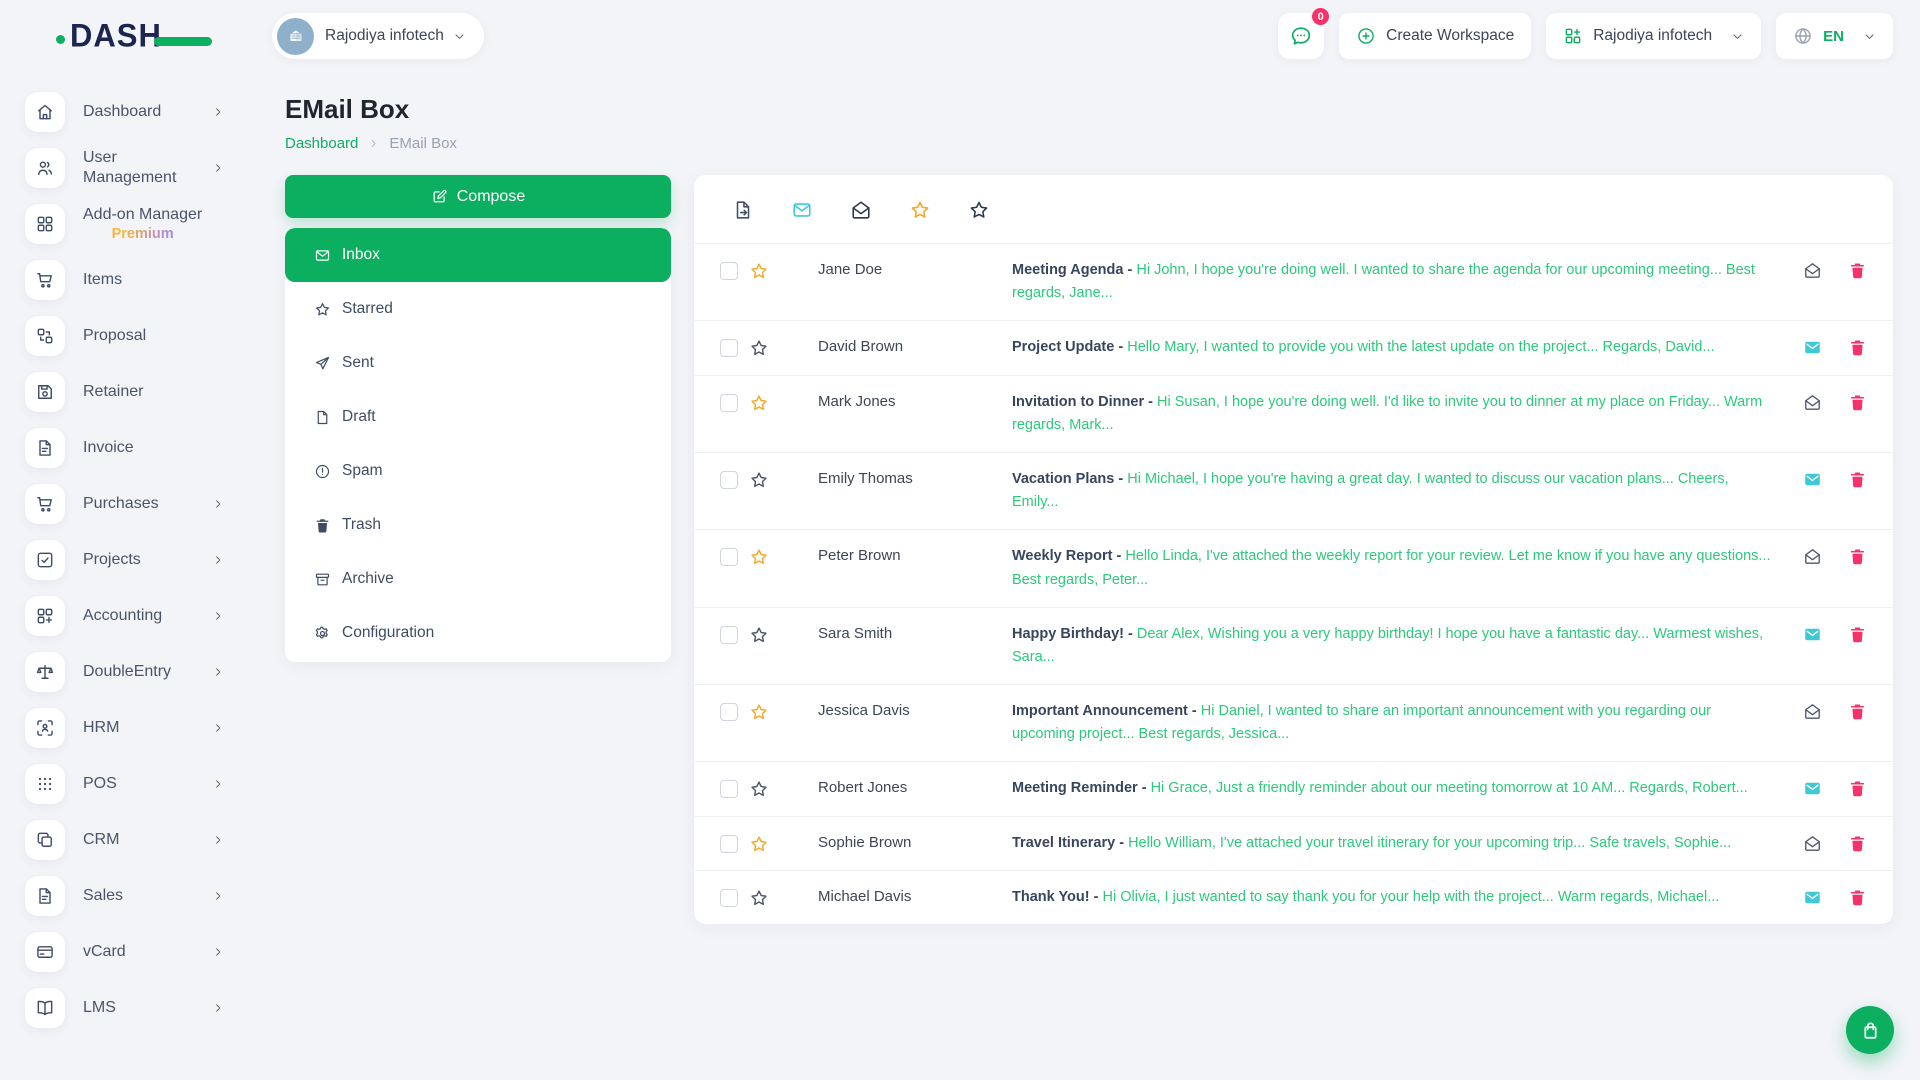  Describe the element at coordinates (45, 168) in the screenshot. I see `users-icon` at that location.